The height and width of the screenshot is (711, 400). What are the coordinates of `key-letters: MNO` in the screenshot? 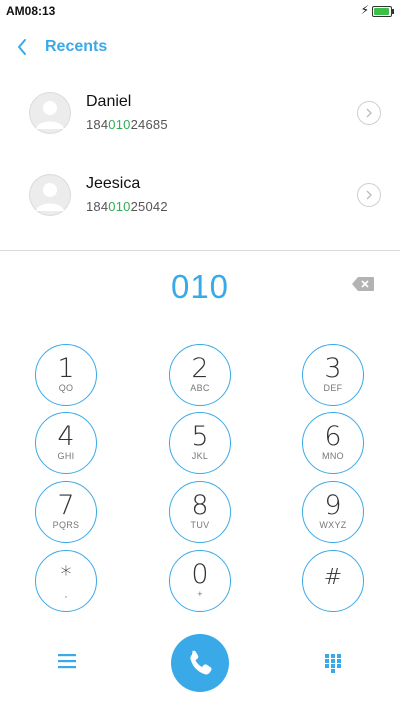 It's located at (333, 456).